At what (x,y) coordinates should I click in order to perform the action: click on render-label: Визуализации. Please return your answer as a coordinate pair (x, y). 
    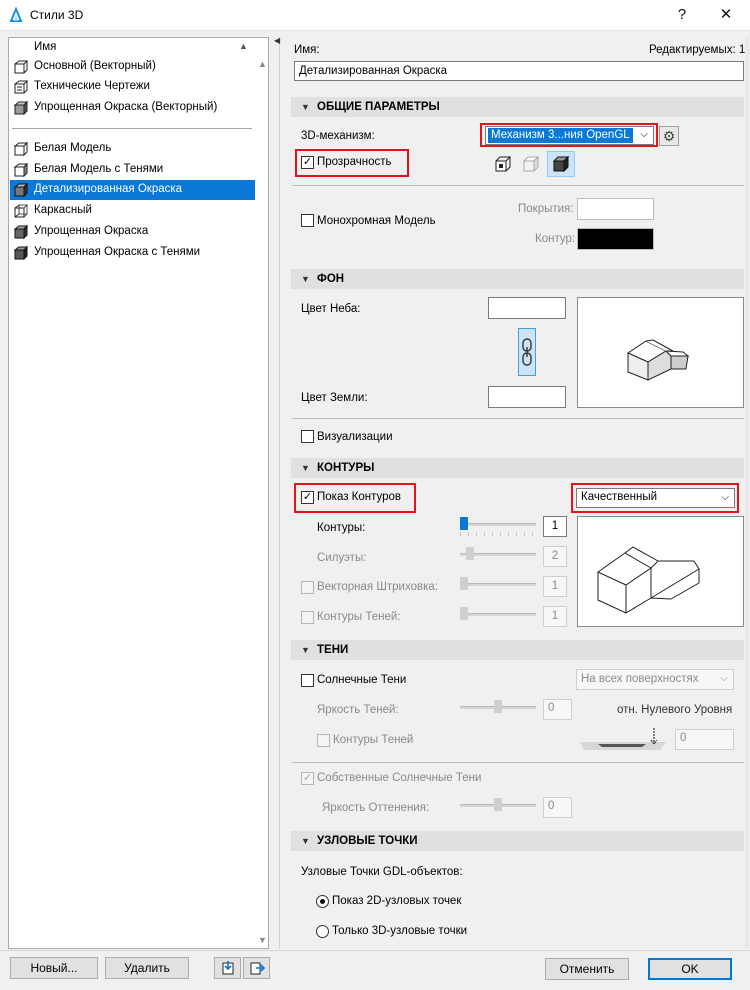
    Looking at the image, I should click on (355, 437).